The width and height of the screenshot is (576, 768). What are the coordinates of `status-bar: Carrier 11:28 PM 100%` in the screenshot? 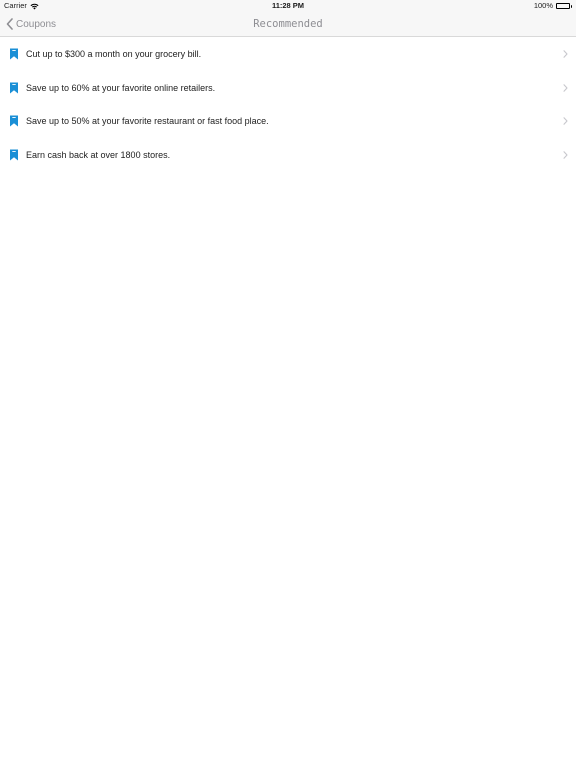 It's located at (288, 6).